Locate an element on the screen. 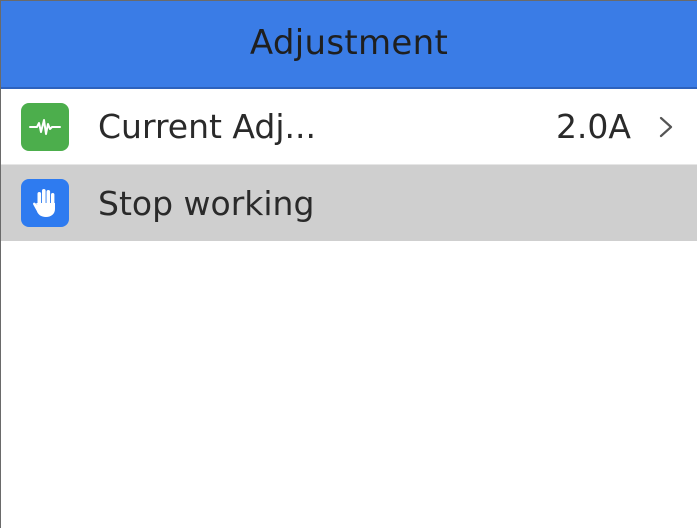 The image size is (698, 528). page-title: Adjustment is located at coordinates (349, 43).